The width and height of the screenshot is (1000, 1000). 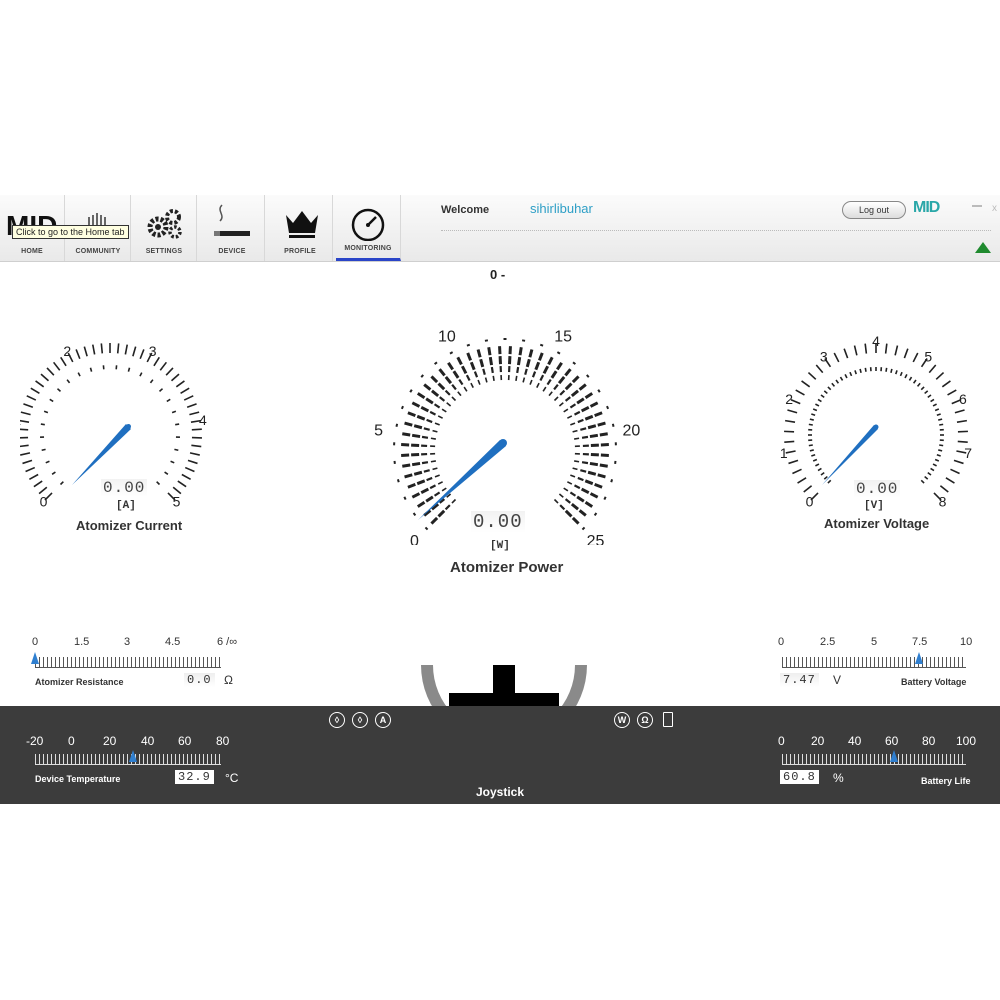 I want to click on temperature-marker, so click(x=133, y=756).